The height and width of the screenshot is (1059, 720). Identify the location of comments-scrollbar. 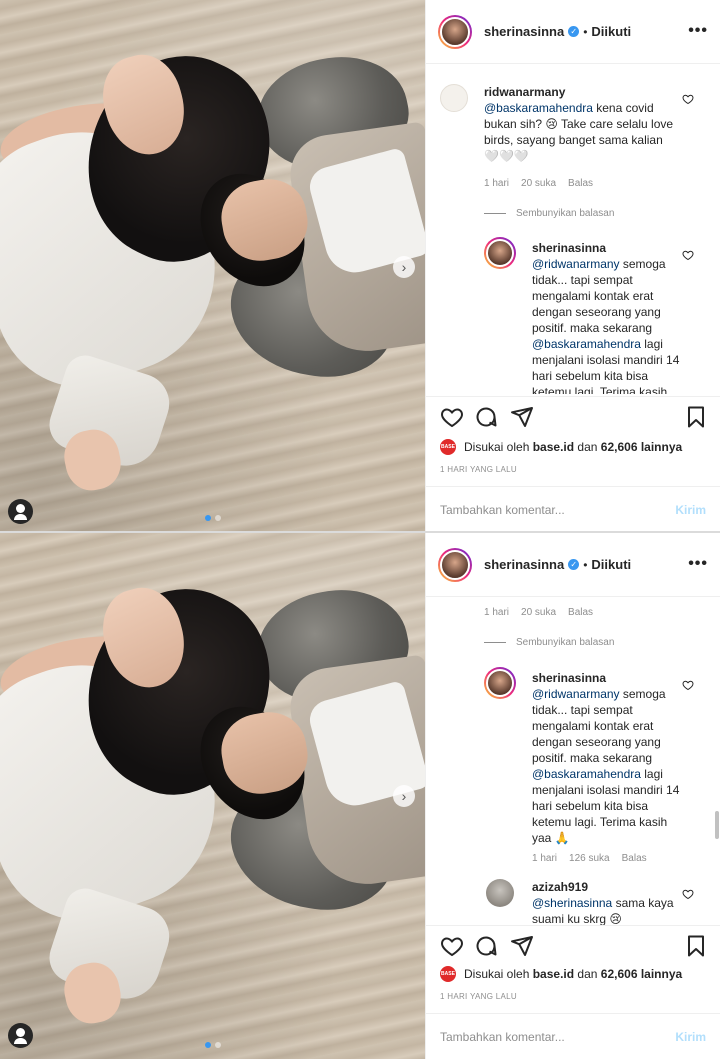
(717, 825).